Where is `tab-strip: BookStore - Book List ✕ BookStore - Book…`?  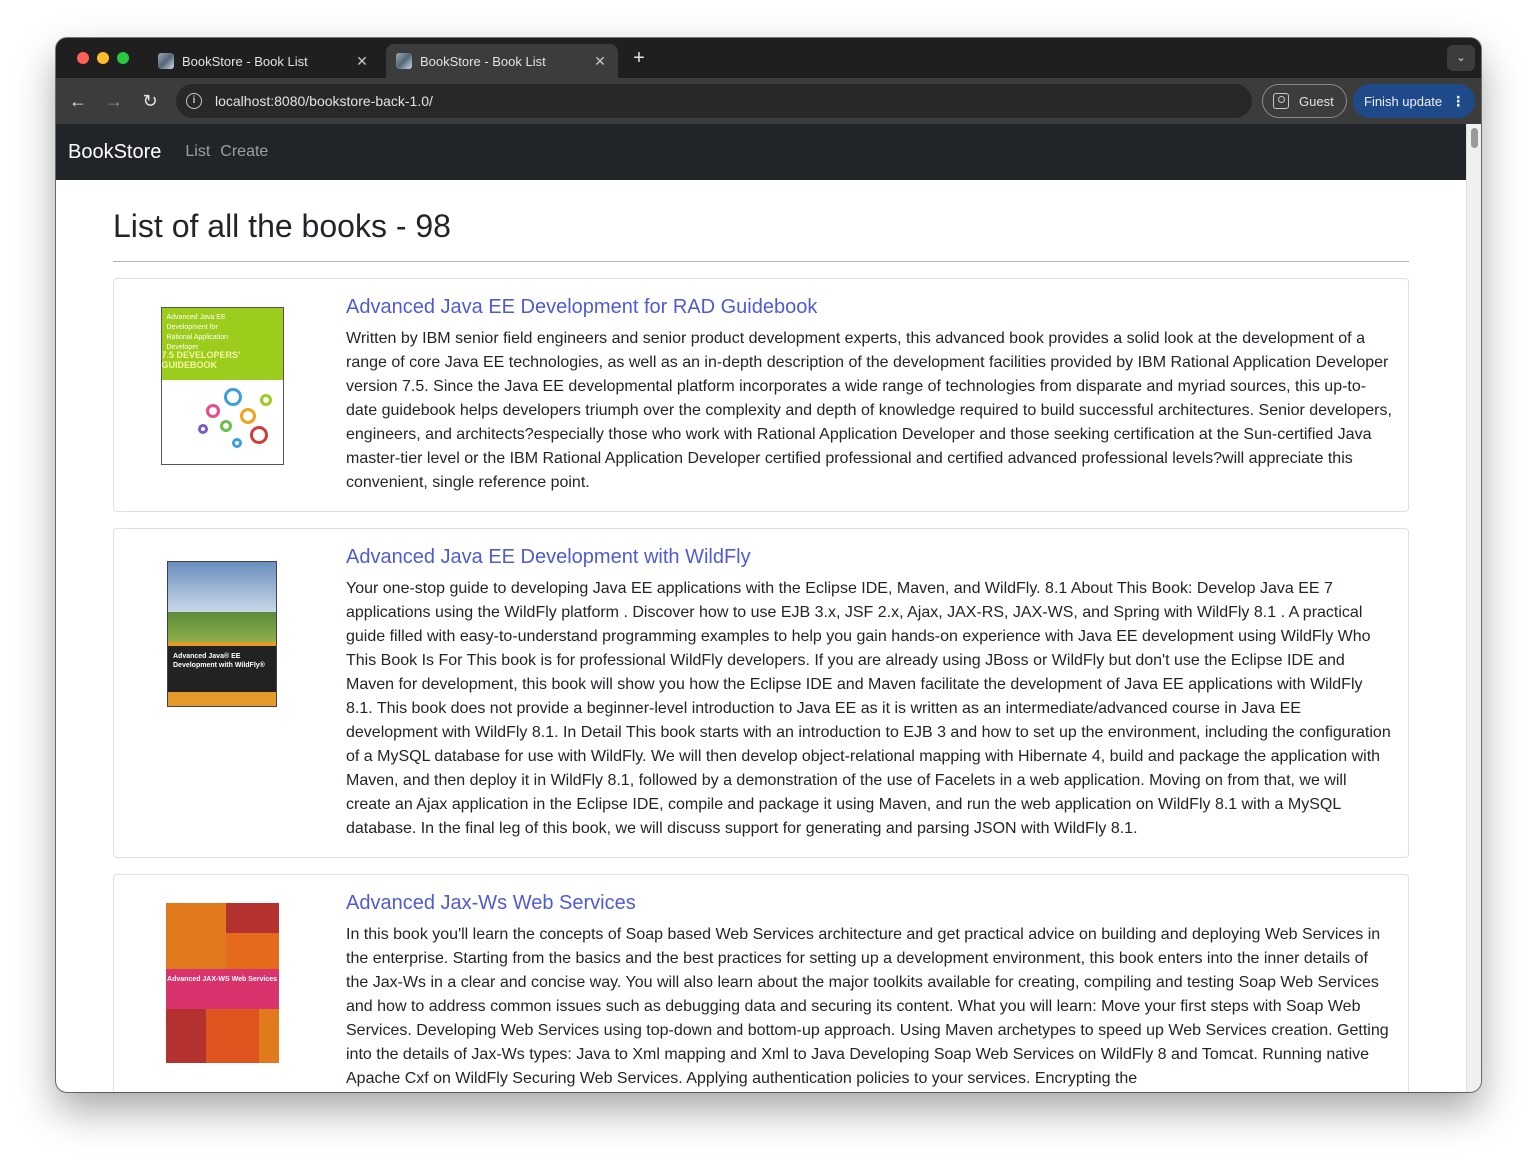
tab-strip: BookStore - Book List ✕ BookStore - Book… is located at coordinates (768, 58).